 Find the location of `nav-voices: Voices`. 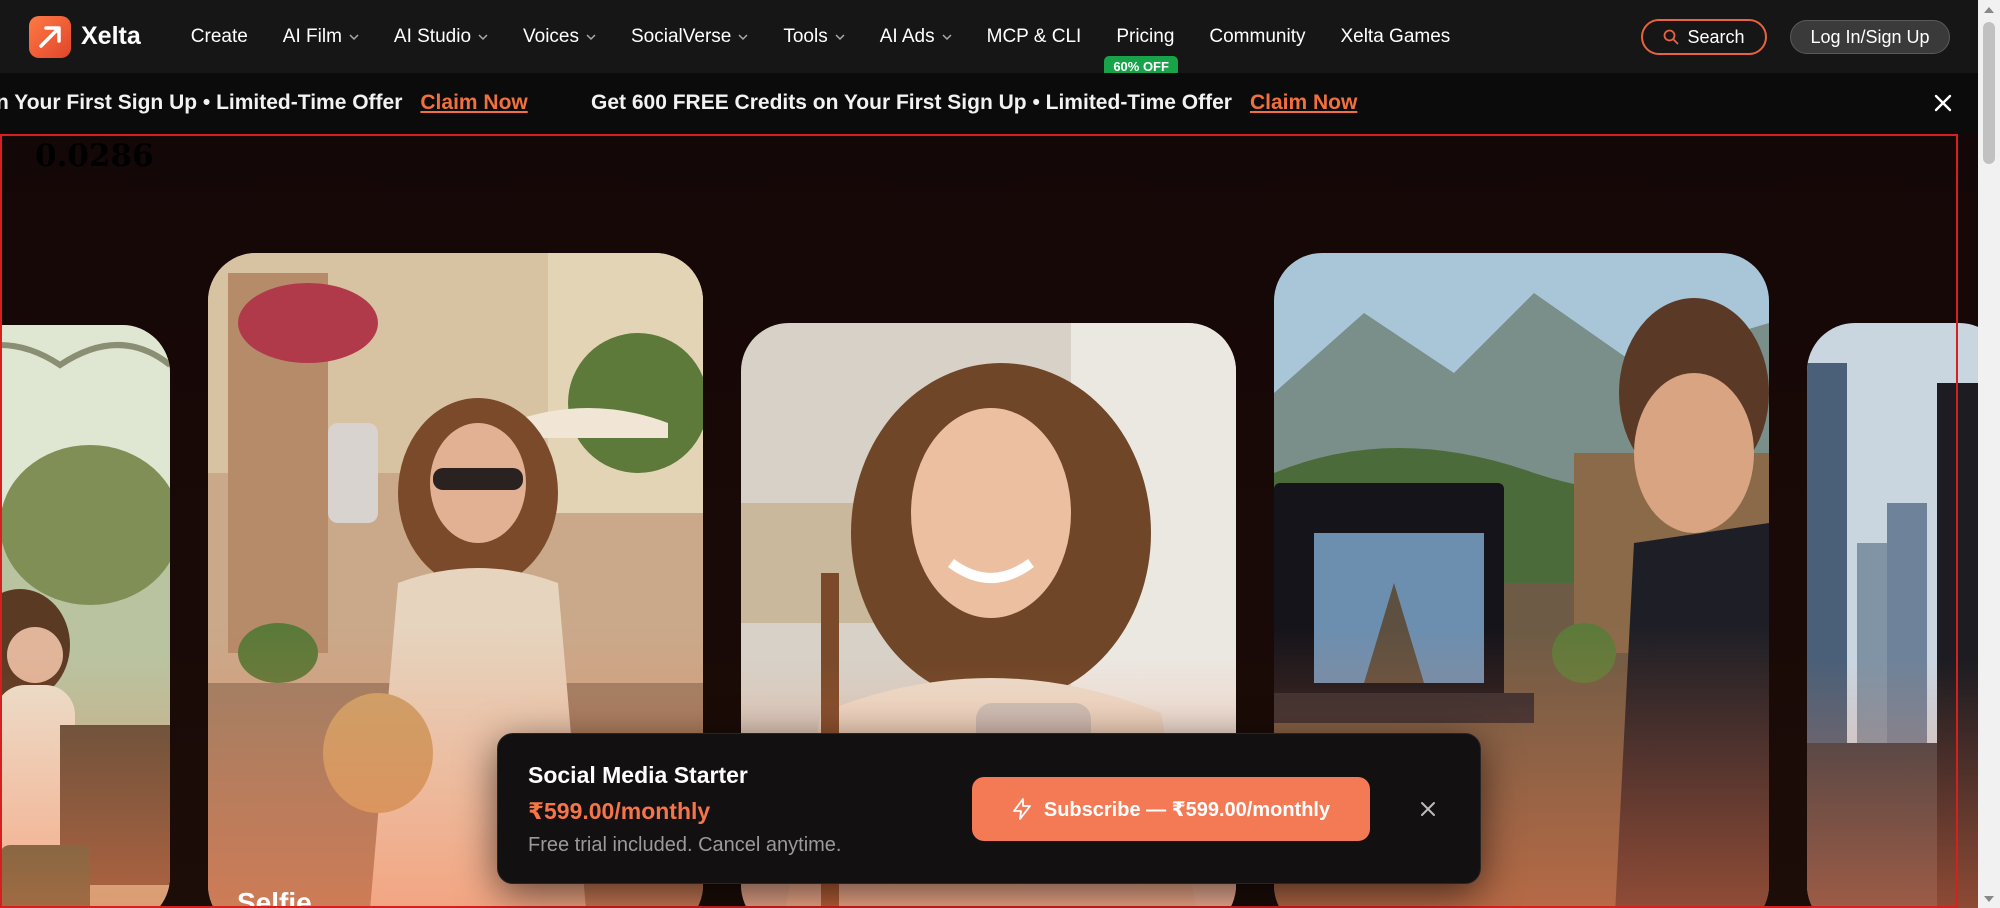

nav-voices: Voices is located at coordinates (559, 37).